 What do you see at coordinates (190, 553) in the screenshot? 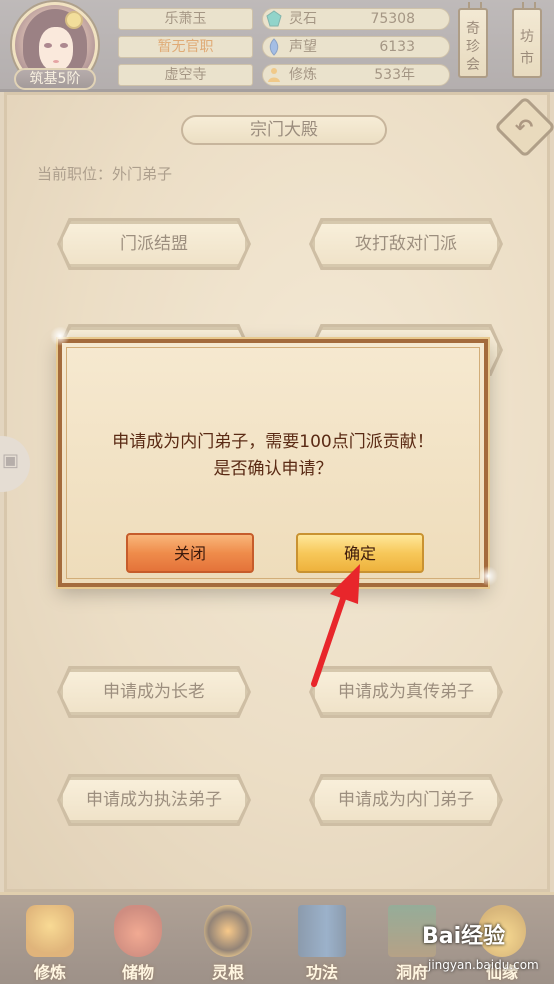
I see `close-button: 关闭` at bounding box center [190, 553].